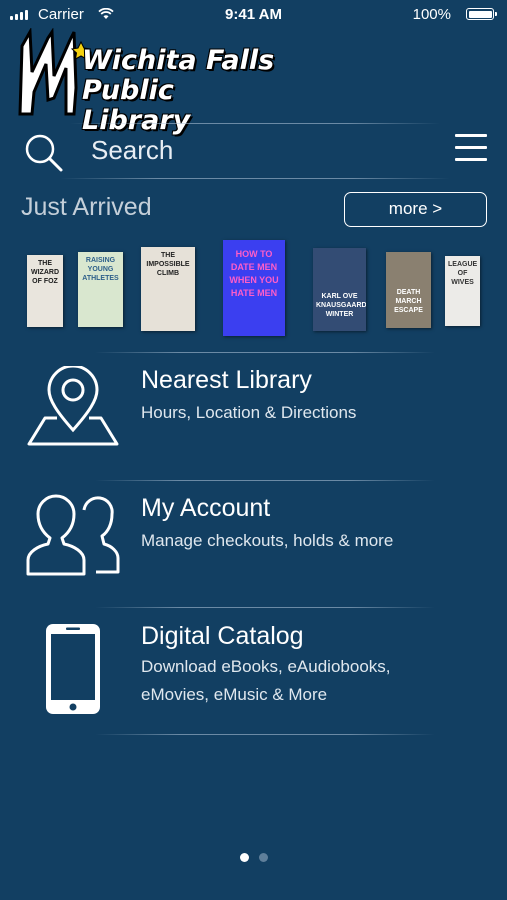  I want to click on book-cover: HOW TO DATE MEN WHEN YOU HATE MEN, so click(254, 288).